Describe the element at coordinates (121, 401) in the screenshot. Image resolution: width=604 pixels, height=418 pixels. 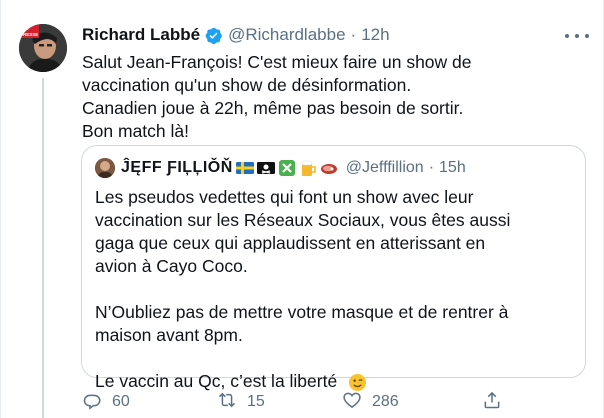
I see `reply-count: 60` at that location.